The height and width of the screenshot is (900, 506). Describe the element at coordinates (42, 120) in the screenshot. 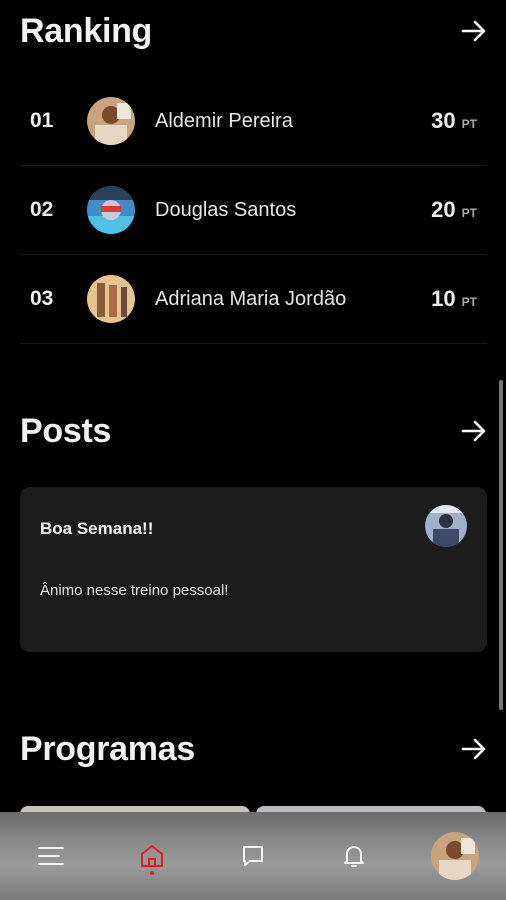

I see `rank-position: 01` at that location.